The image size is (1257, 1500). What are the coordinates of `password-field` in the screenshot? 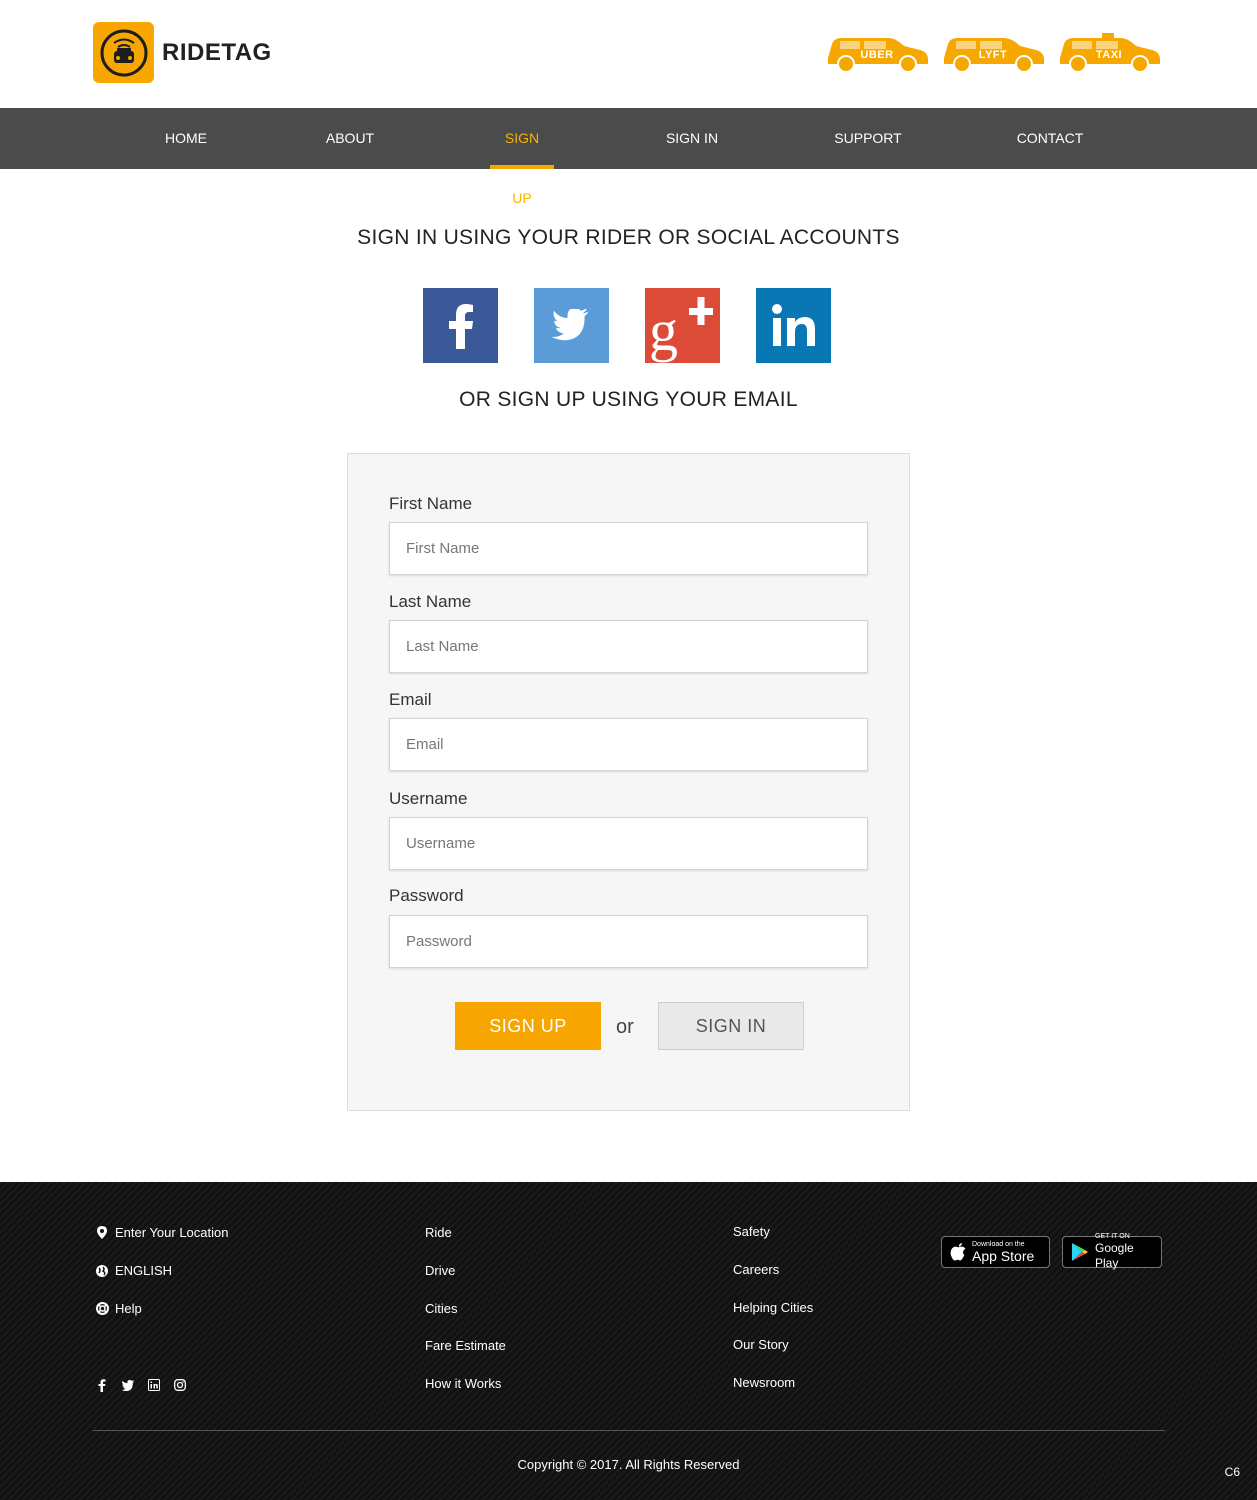 It's located at (628, 941).